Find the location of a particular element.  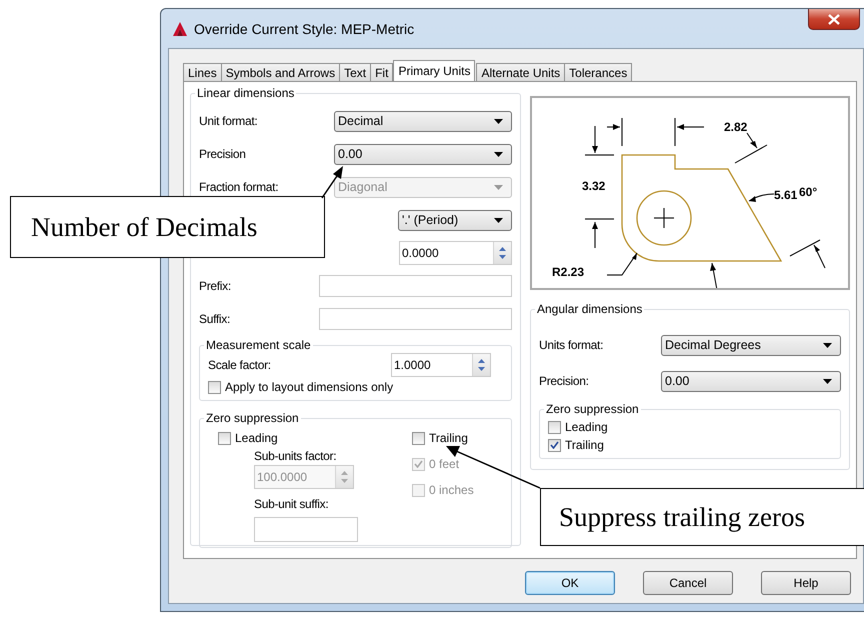

close-icon is located at coordinates (834, 19).